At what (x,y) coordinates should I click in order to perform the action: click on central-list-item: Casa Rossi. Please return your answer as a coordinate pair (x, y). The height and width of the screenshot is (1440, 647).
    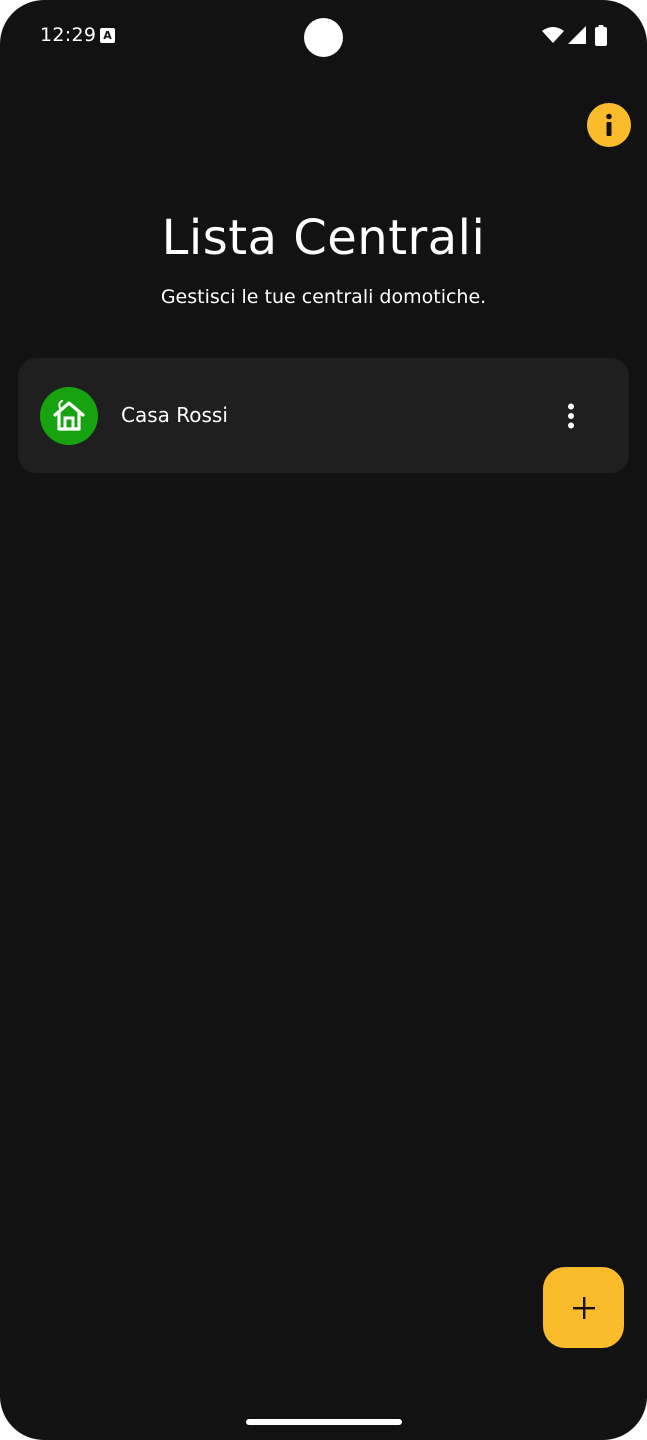
    Looking at the image, I should click on (323, 415).